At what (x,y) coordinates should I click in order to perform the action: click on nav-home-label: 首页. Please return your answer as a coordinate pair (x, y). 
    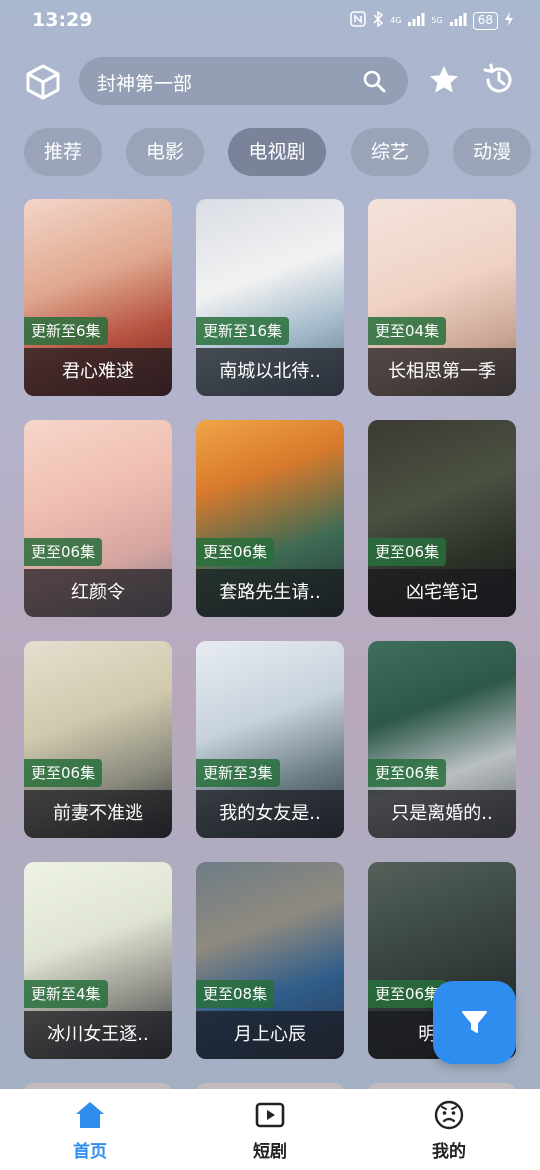
    Looking at the image, I should click on (90, 1152).